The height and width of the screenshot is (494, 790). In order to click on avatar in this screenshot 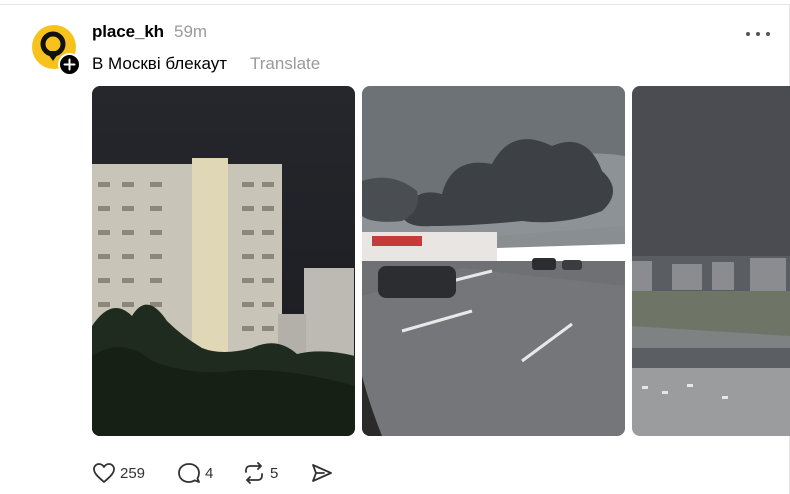, I will do `click(56, 50)`.